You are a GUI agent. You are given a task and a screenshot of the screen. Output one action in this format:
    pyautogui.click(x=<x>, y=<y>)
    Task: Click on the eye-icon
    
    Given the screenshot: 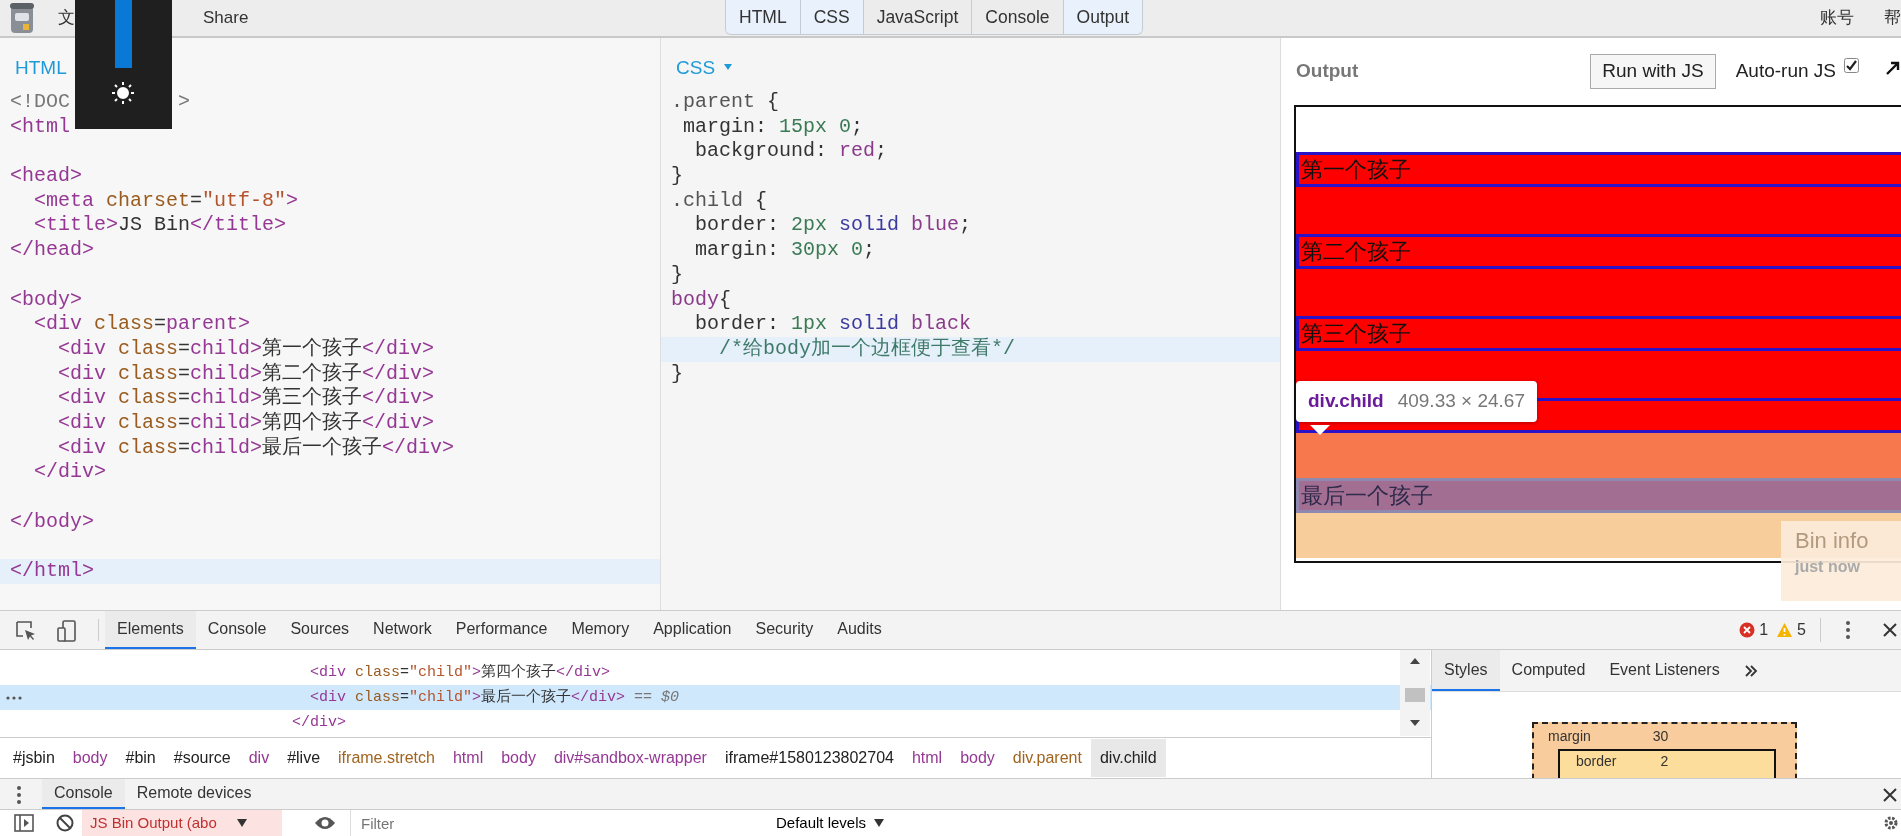 What is the action you would take?
    pyautogui.click(x=325, y=823)
    